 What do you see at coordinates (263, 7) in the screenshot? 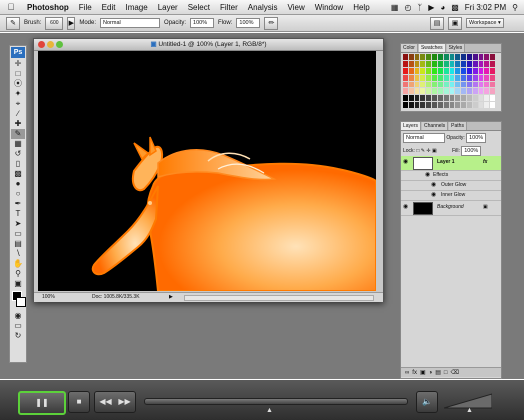
I see `menu-analysis: Analysis` at bounding box center [263, 7].